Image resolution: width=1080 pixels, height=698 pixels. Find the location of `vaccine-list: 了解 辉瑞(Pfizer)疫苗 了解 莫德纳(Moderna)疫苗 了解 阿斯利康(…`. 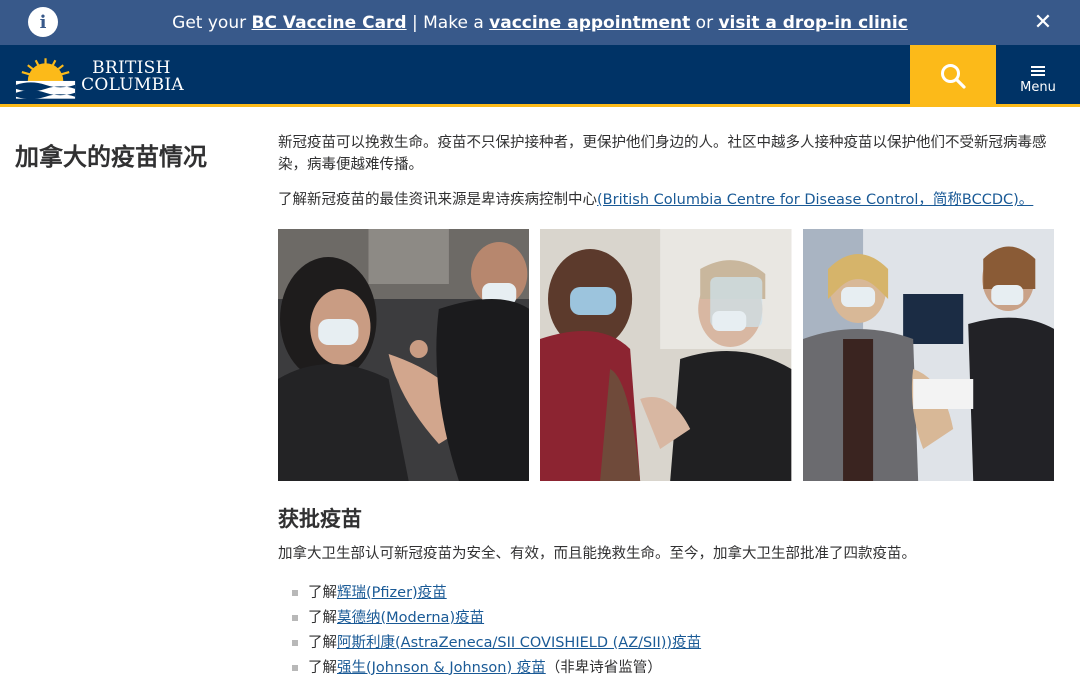

vaccine-list: 了解 辉瑞(Pfizer)疫苗 了解 莫德纳(Moderna)疫苗 了解 阿斯利康(… is located at coordinates (496, 630).